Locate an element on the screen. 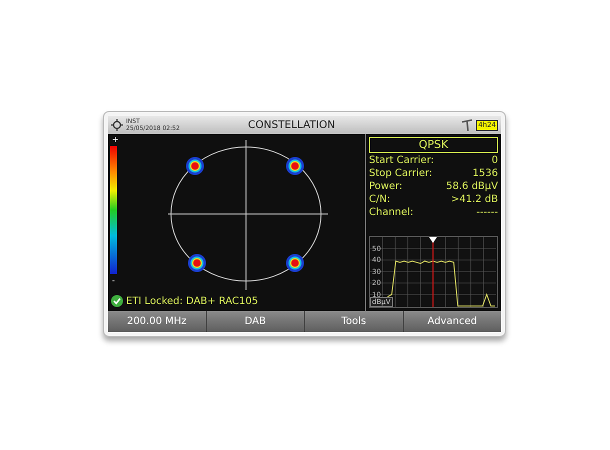 The image size is (610, 450). screen-title: CONSTELLATION is located at coordinates (292, 125).